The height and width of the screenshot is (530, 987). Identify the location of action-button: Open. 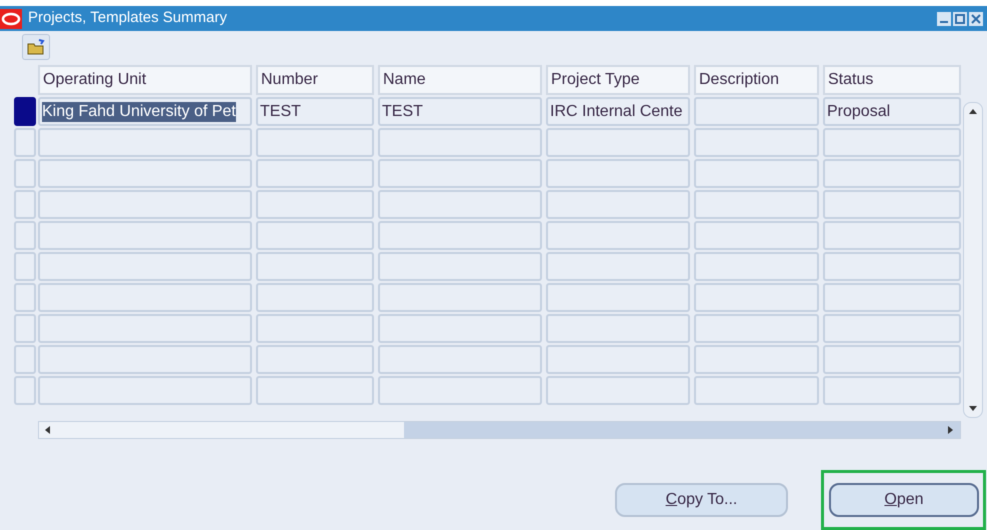
(904, 500).